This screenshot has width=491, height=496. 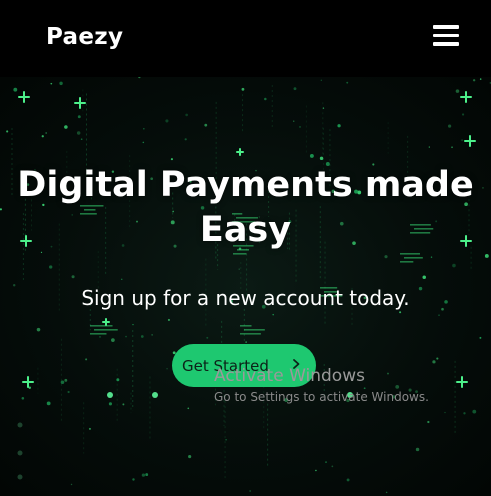 I want to click on watermark-subtitle: Go to Settings to activate Windows., so click(x=321, y=397).